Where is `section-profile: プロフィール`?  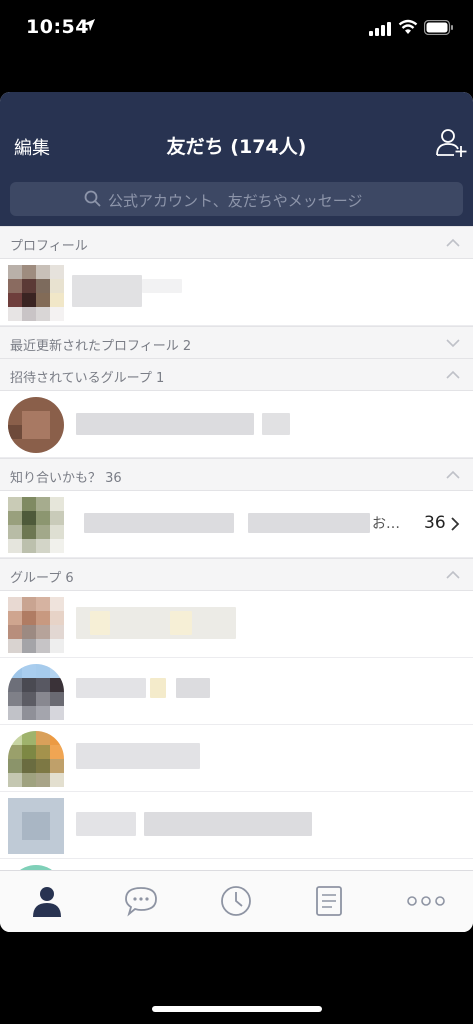 section-profile: プロフィール is located at coordinates (236, 242).